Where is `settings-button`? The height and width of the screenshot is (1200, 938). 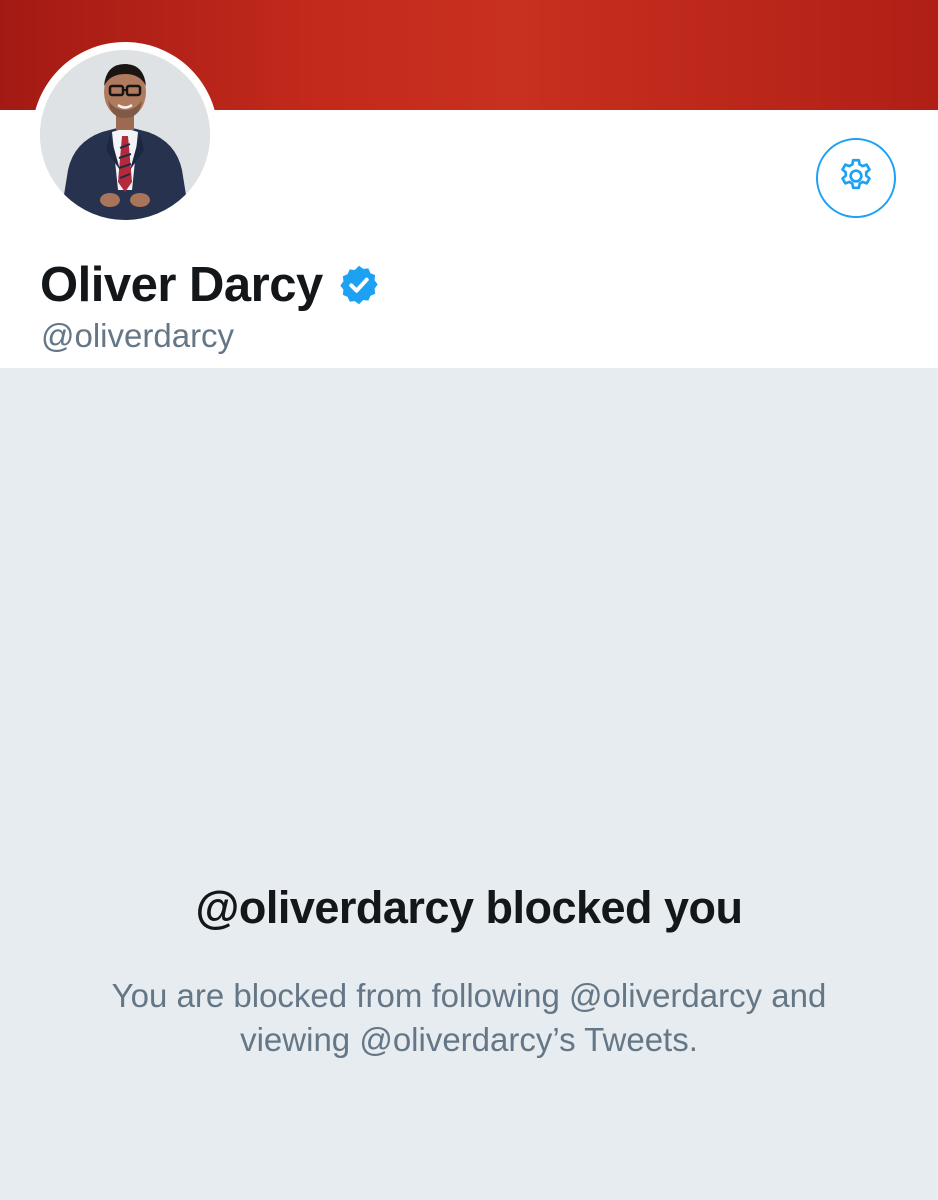 settings-button is located at coordinates (856, 178).